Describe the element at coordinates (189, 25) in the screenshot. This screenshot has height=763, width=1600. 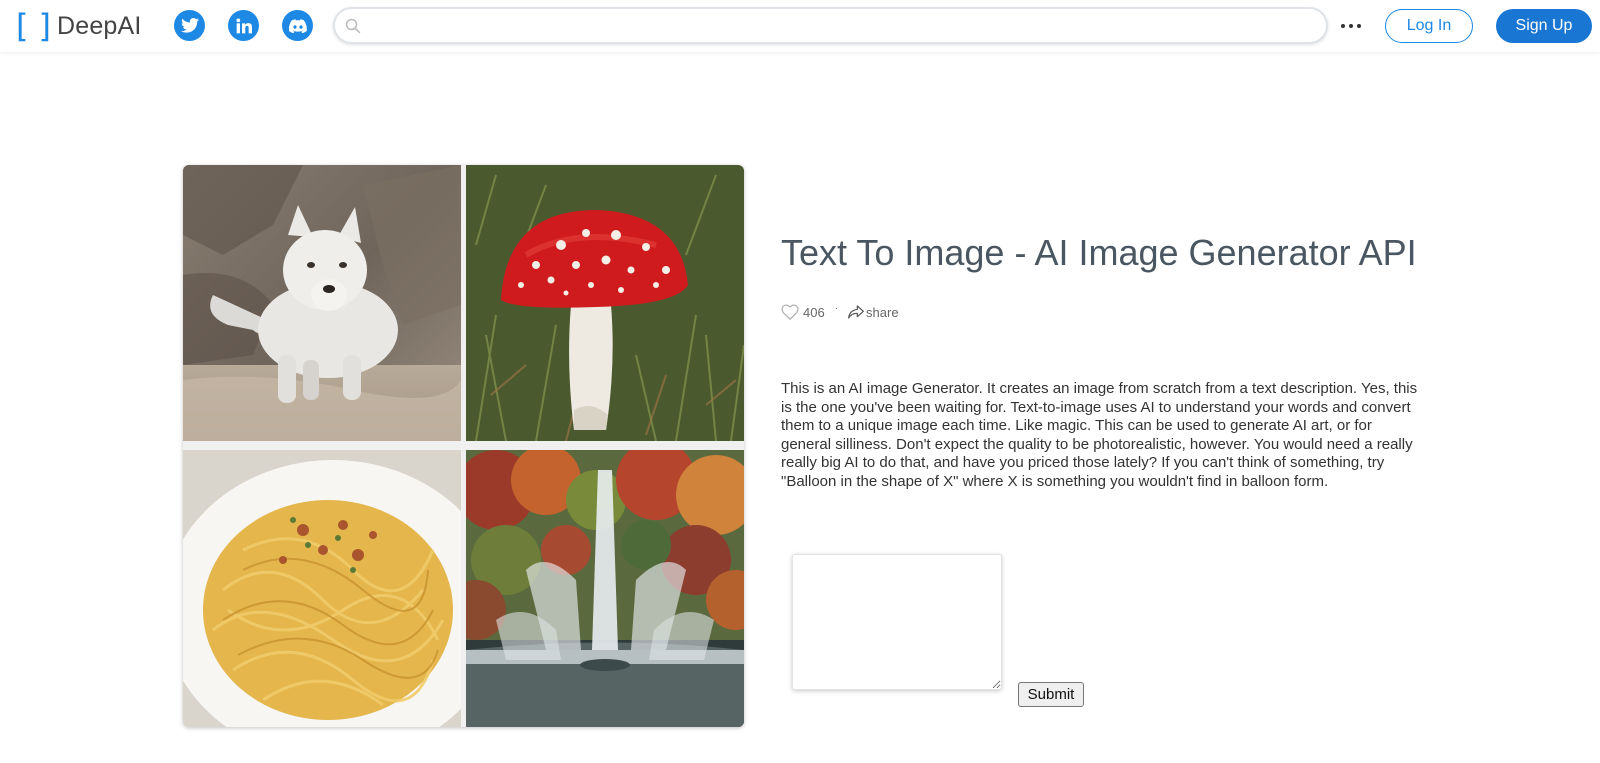
I see `twitter-icon` at that location.